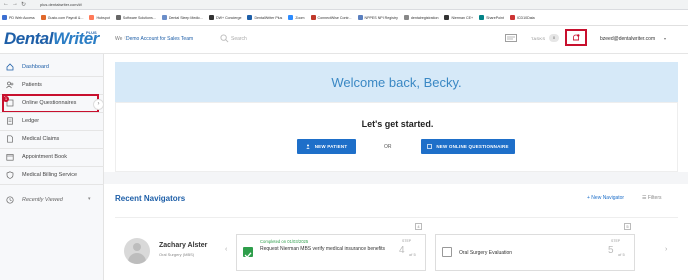 The width and height of the screenshot is (688, 280). What do you see at coordinates (52, 67) in the screenshot?
I see `sidebar-item-dashboard: Dashboard` at bounding box center [52, 67].